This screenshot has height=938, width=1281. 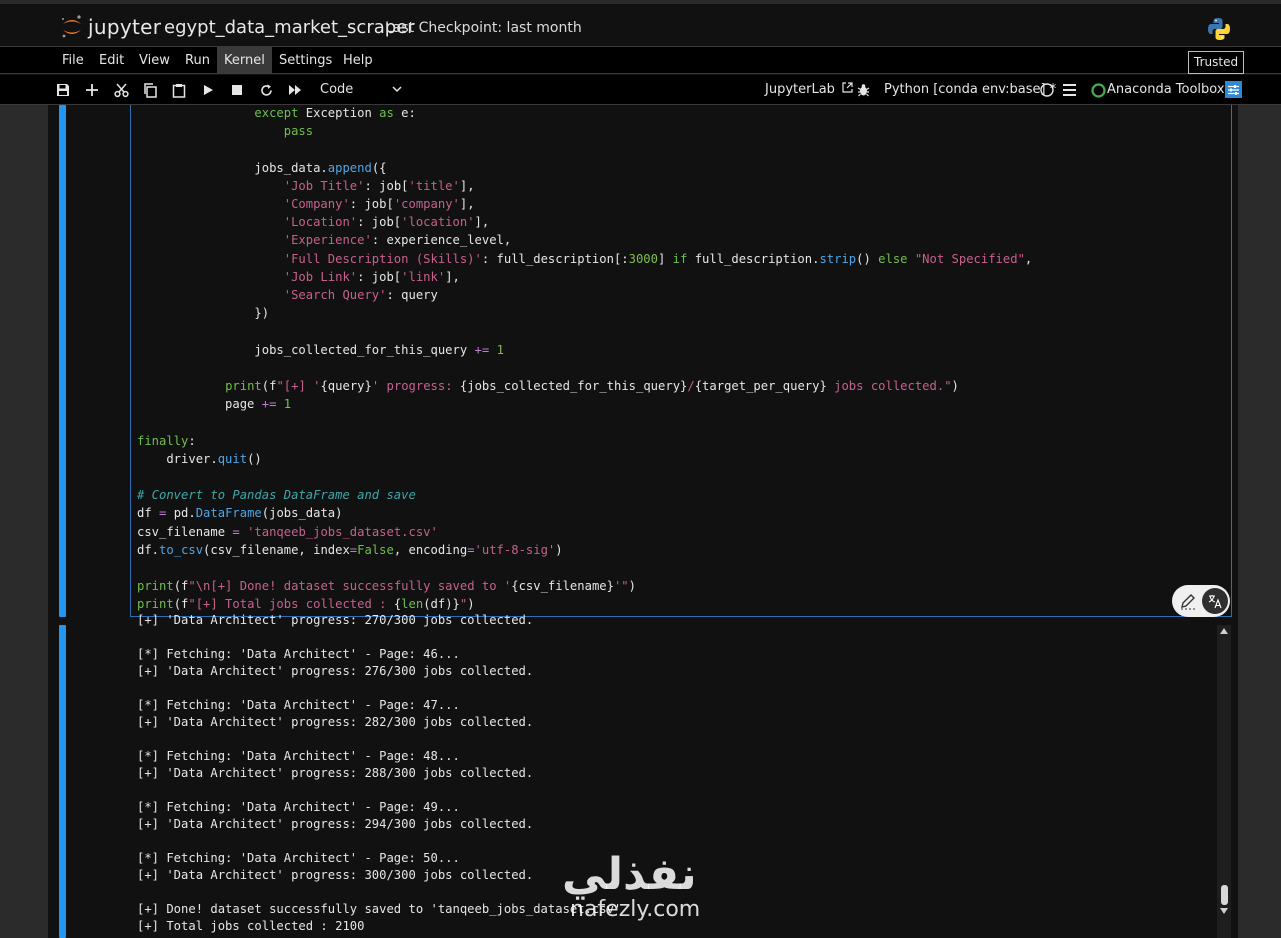 I want to click on scroll-down-icon, so click(x=1224, y=911).